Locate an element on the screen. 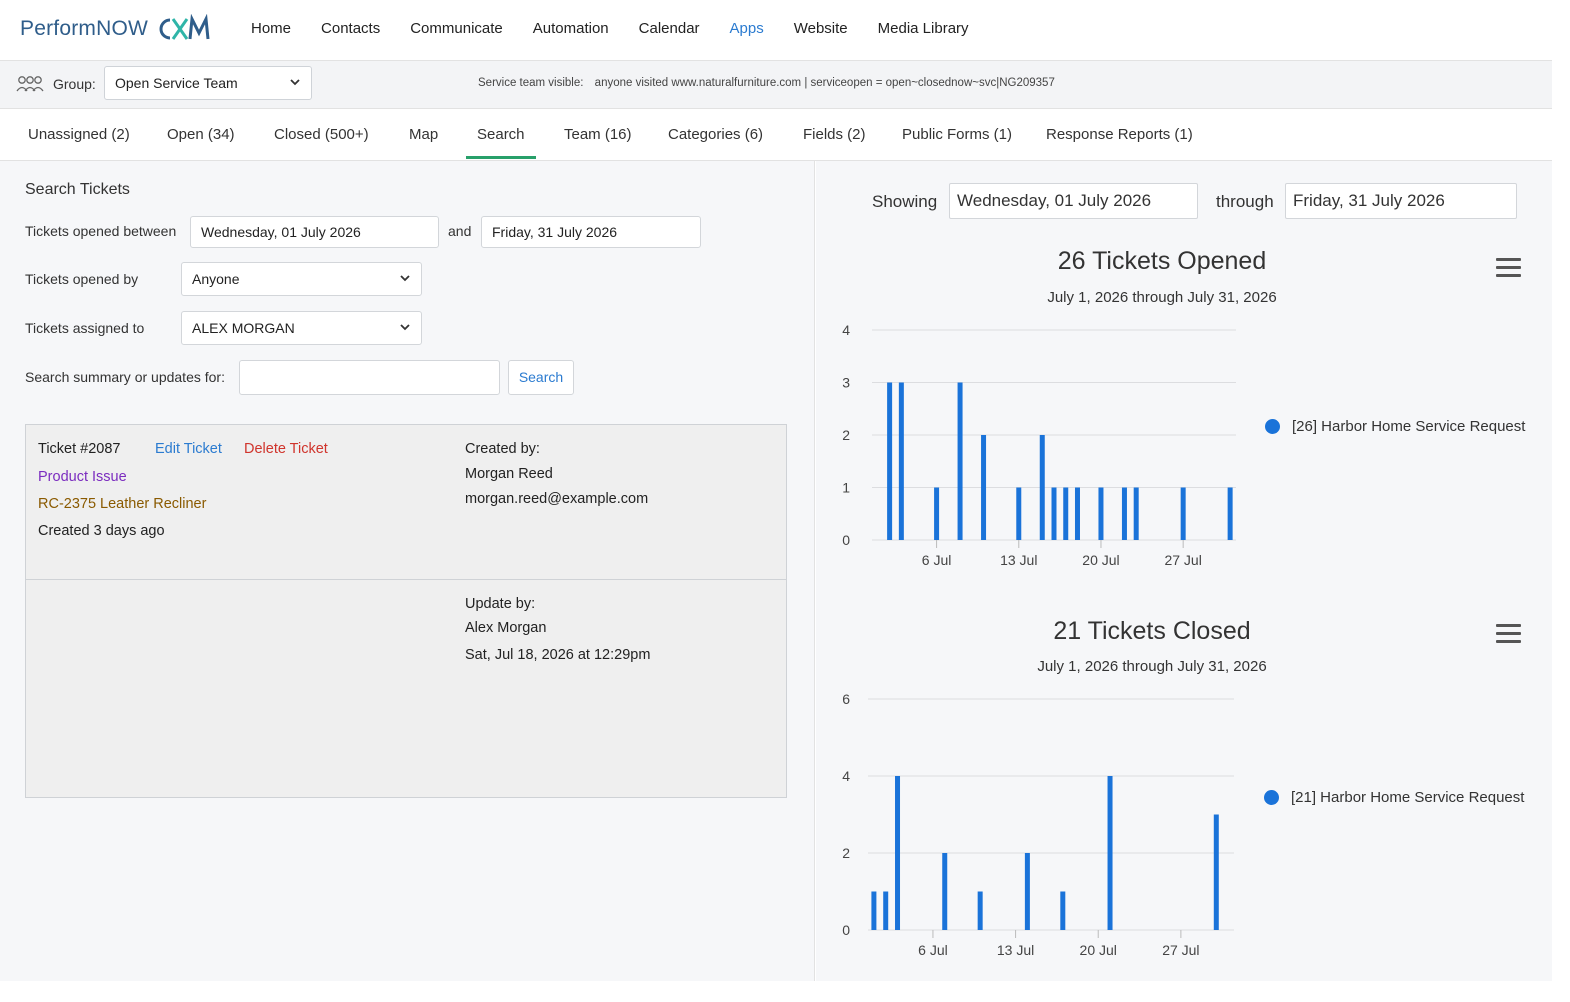 This screenshot has width=1570, height=1002. update-time: Sat, Jul 18, 2026 at 12:29pm is located at coordinates (558, 655).